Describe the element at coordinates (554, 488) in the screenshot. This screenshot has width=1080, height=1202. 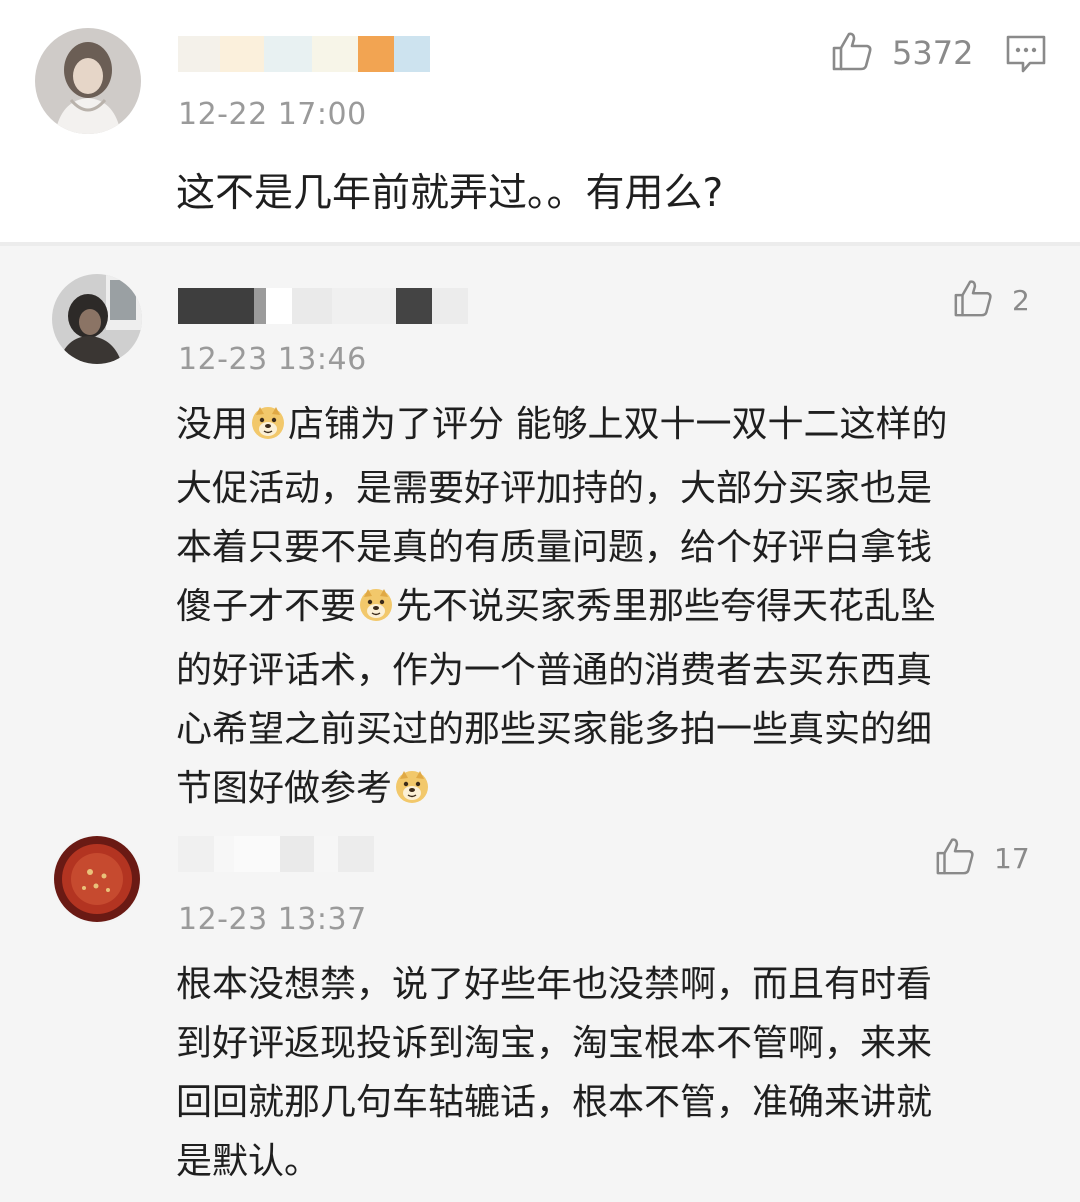
I see `reply-text-segment: 大促活动，是需要好评加持的，大部分买家也是` at that location.